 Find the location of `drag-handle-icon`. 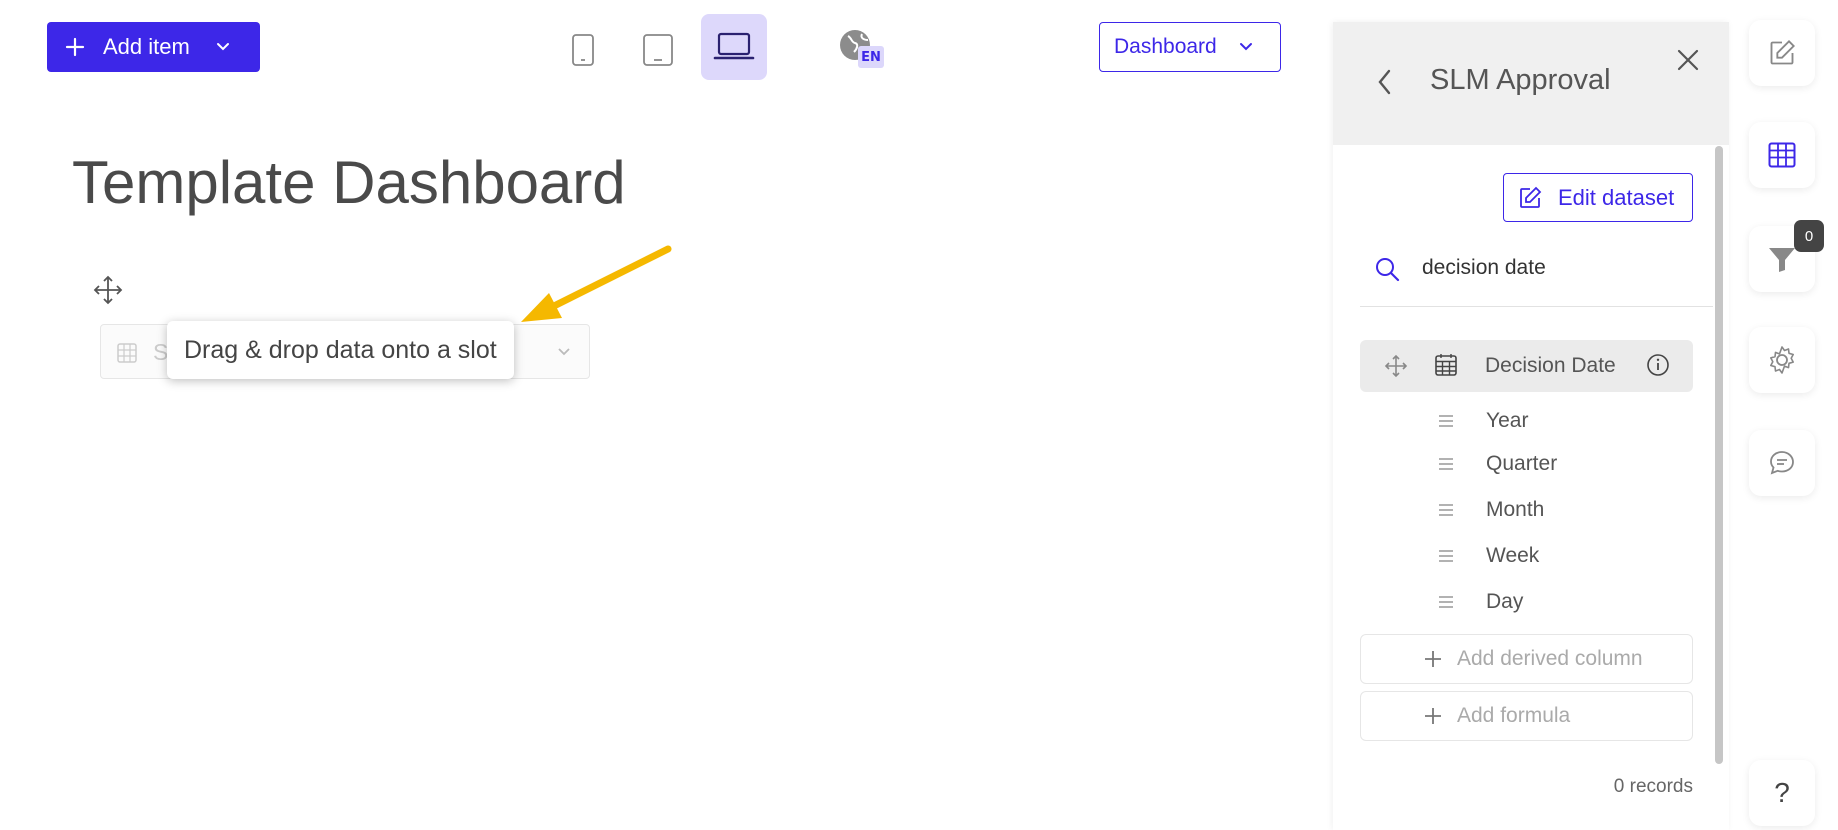

drag-handle-icon is located at coordinates (1396, 366).